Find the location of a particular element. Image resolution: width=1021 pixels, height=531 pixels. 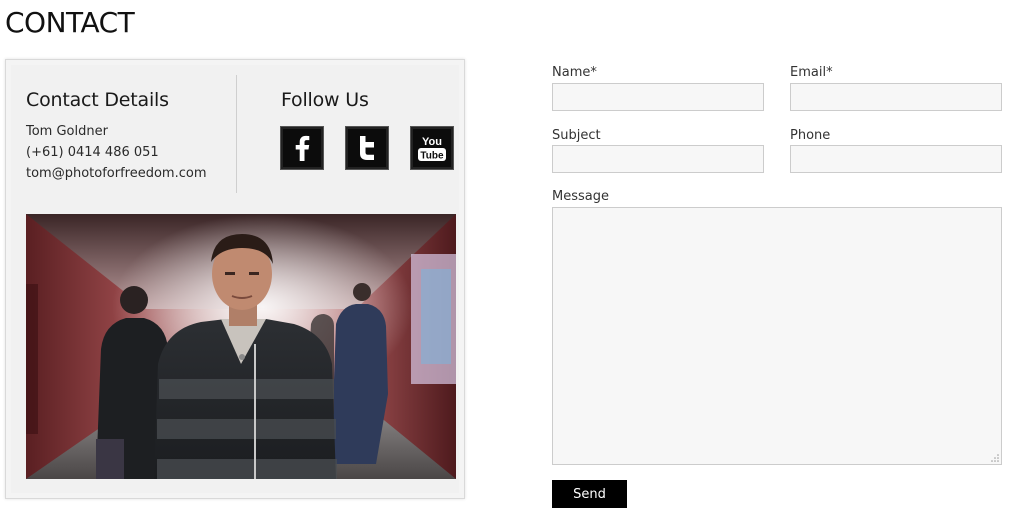

contact-details-heading: Contact Details is located at coordinates (97, 100).